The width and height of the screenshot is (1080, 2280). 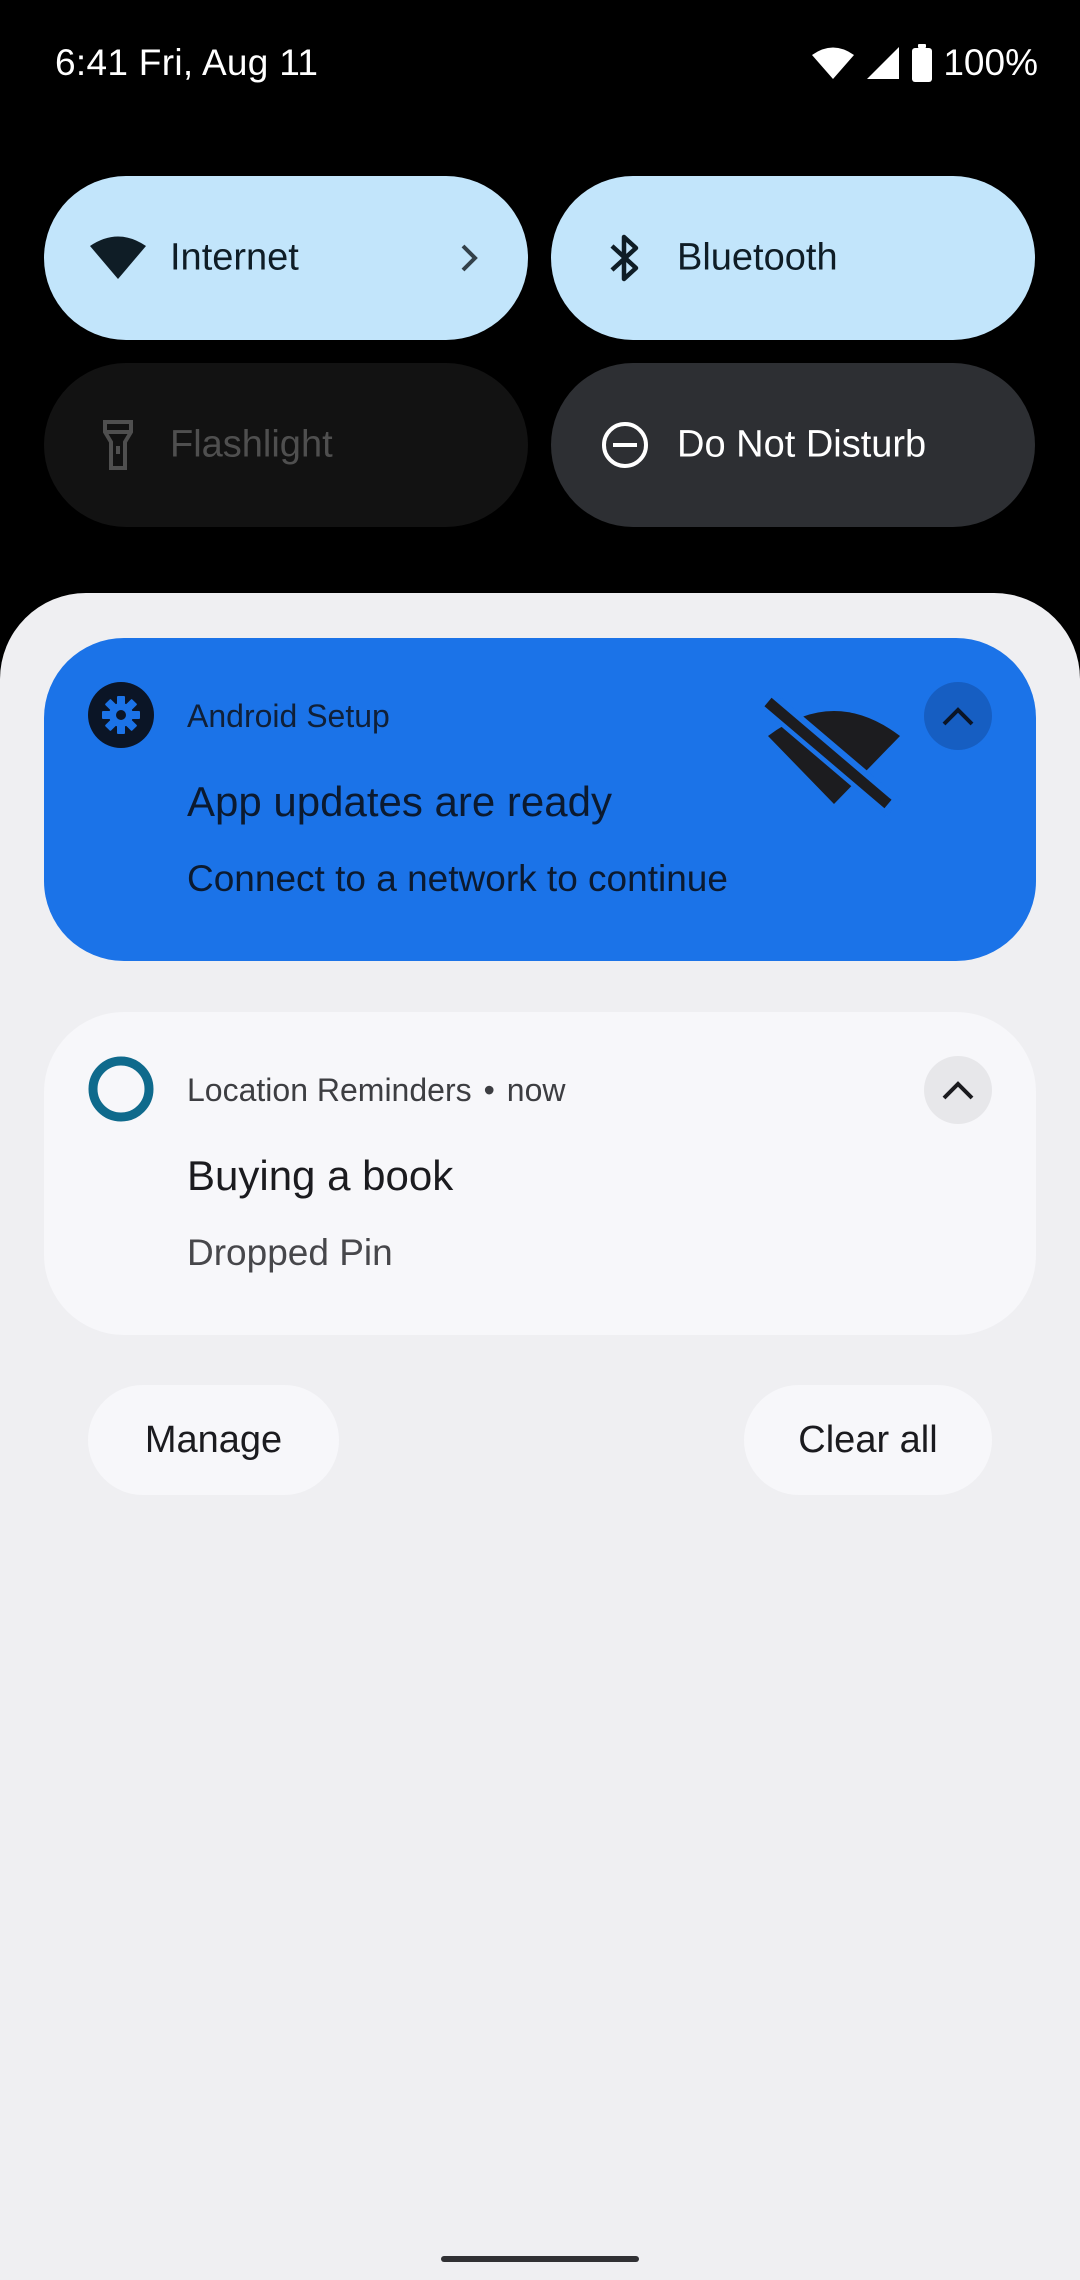 I want to click on notification-time: now, so click(x=536, y=1090).